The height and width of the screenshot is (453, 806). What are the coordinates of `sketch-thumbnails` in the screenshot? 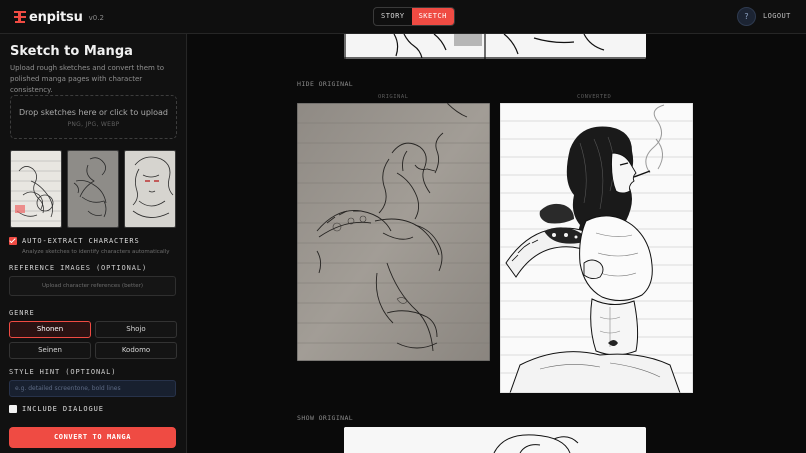 It's located at (93, 189).